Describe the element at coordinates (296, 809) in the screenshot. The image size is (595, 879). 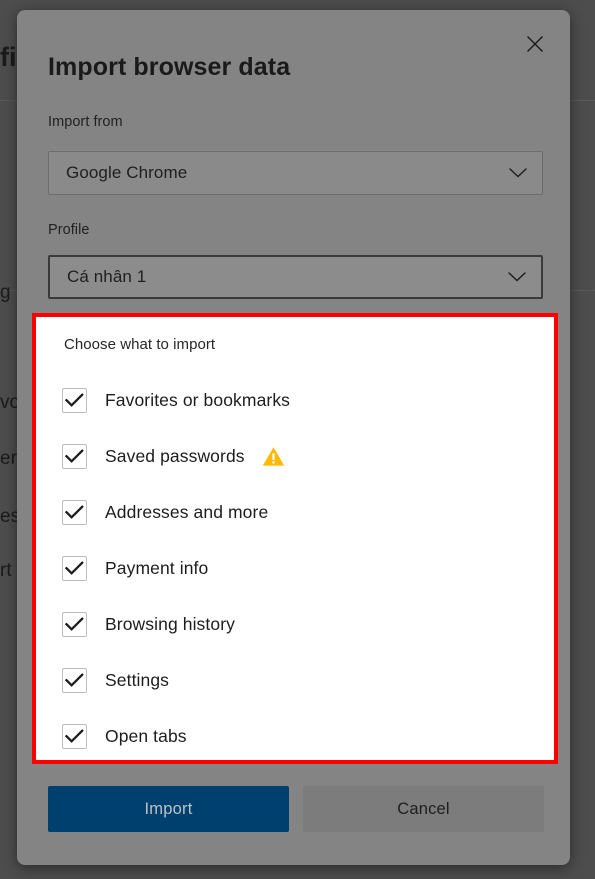
I see `dialog-actions: Import Cancel` at that location.